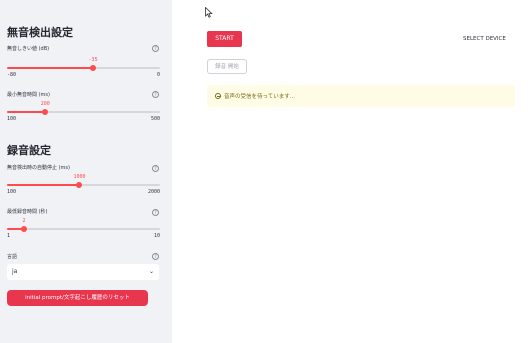 This screenshot has height=343, width=529. Describe the element at coordinates (156, 236) in the screenshot. I see `slider-max: 10` at that location.